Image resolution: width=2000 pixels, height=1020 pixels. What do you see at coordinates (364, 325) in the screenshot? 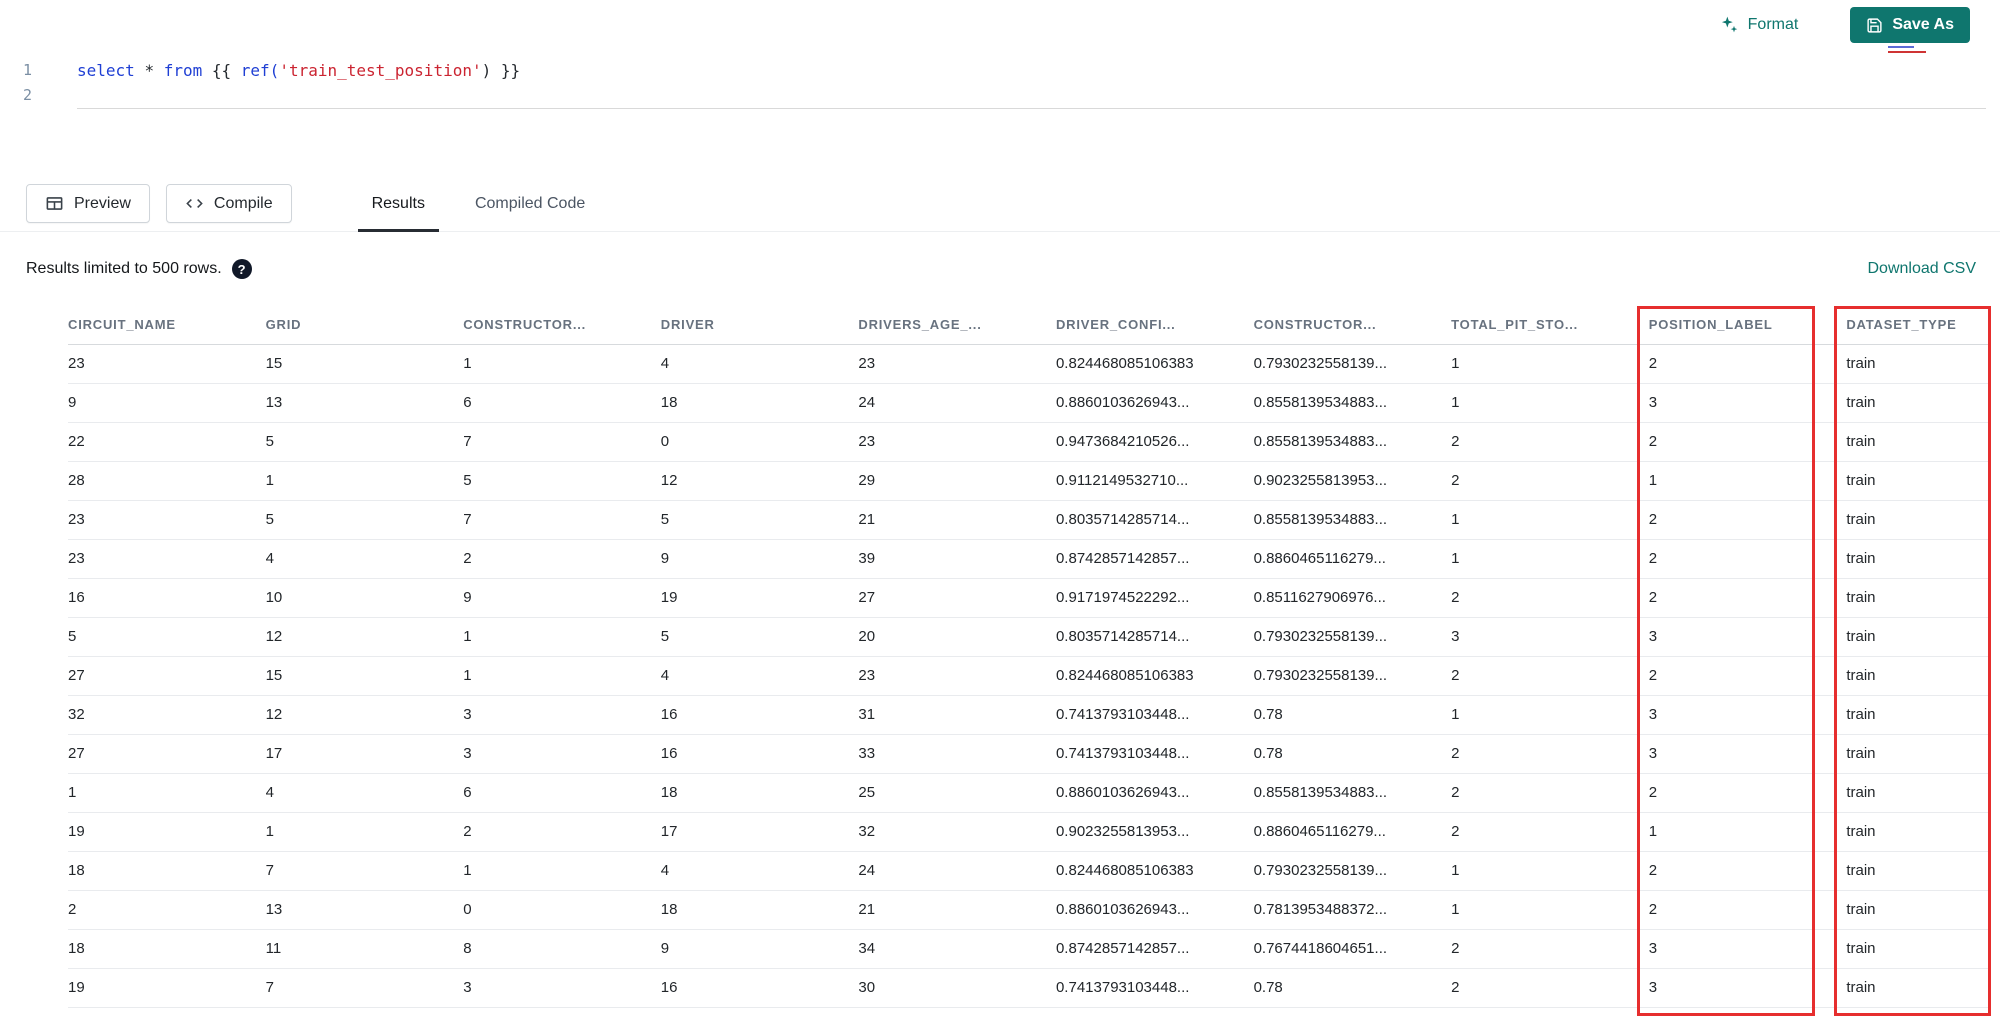
I see `column-header: GRID` at bounding box center [364, 325].